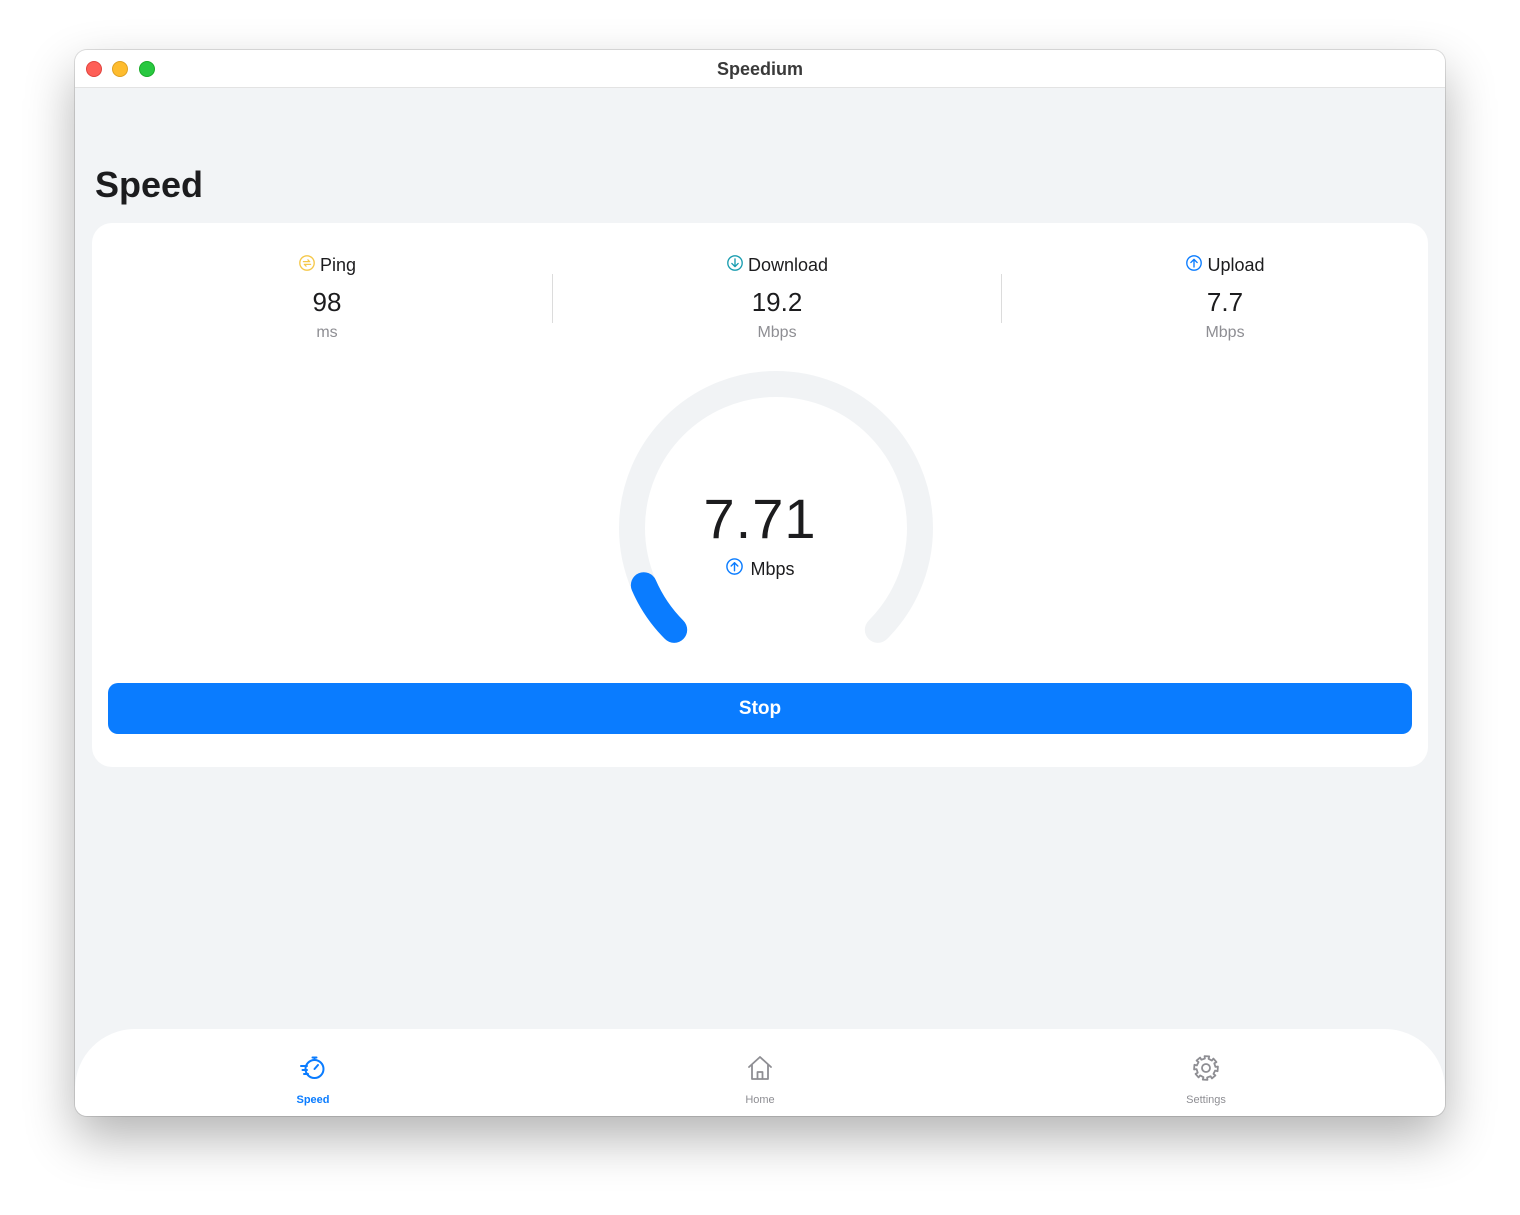 Image resolution: width=1520 pixels, height=1215 pixels. Describe the element at coordinates (313, 1100) in the screenshot. I see `tab-label: Speed` at that location.